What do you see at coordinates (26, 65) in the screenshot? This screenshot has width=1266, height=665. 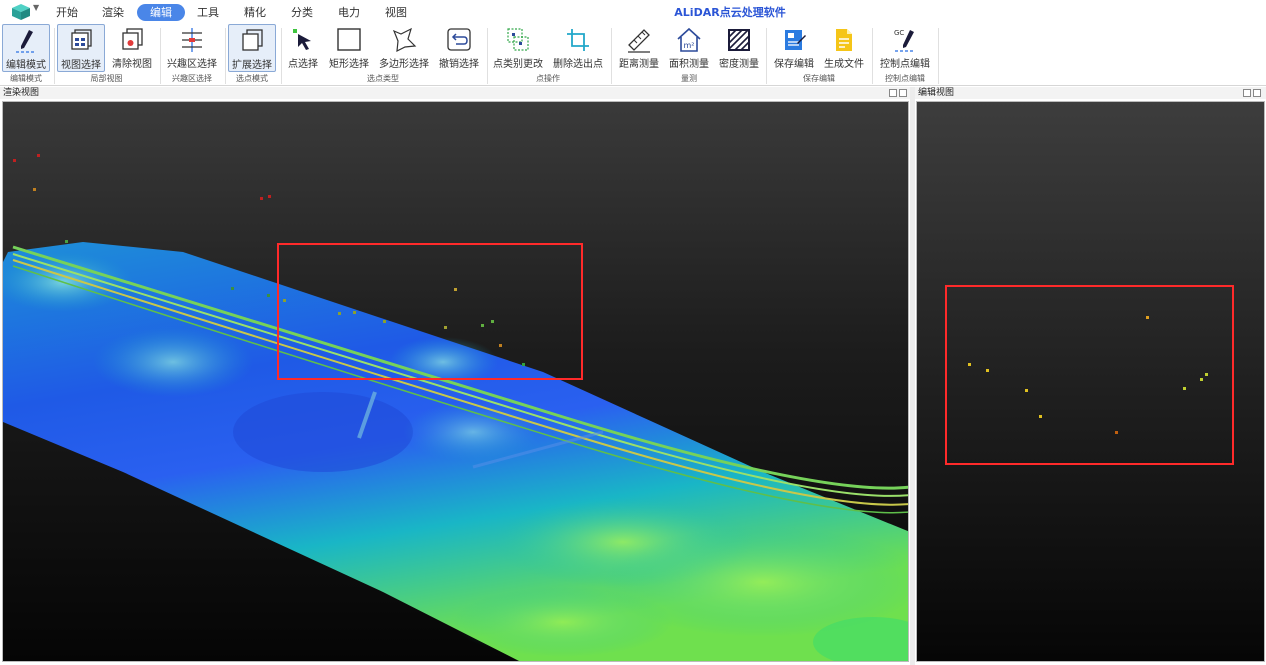 I see `edit-mode-label: 编辑模式` at bounding box center [26, 65].